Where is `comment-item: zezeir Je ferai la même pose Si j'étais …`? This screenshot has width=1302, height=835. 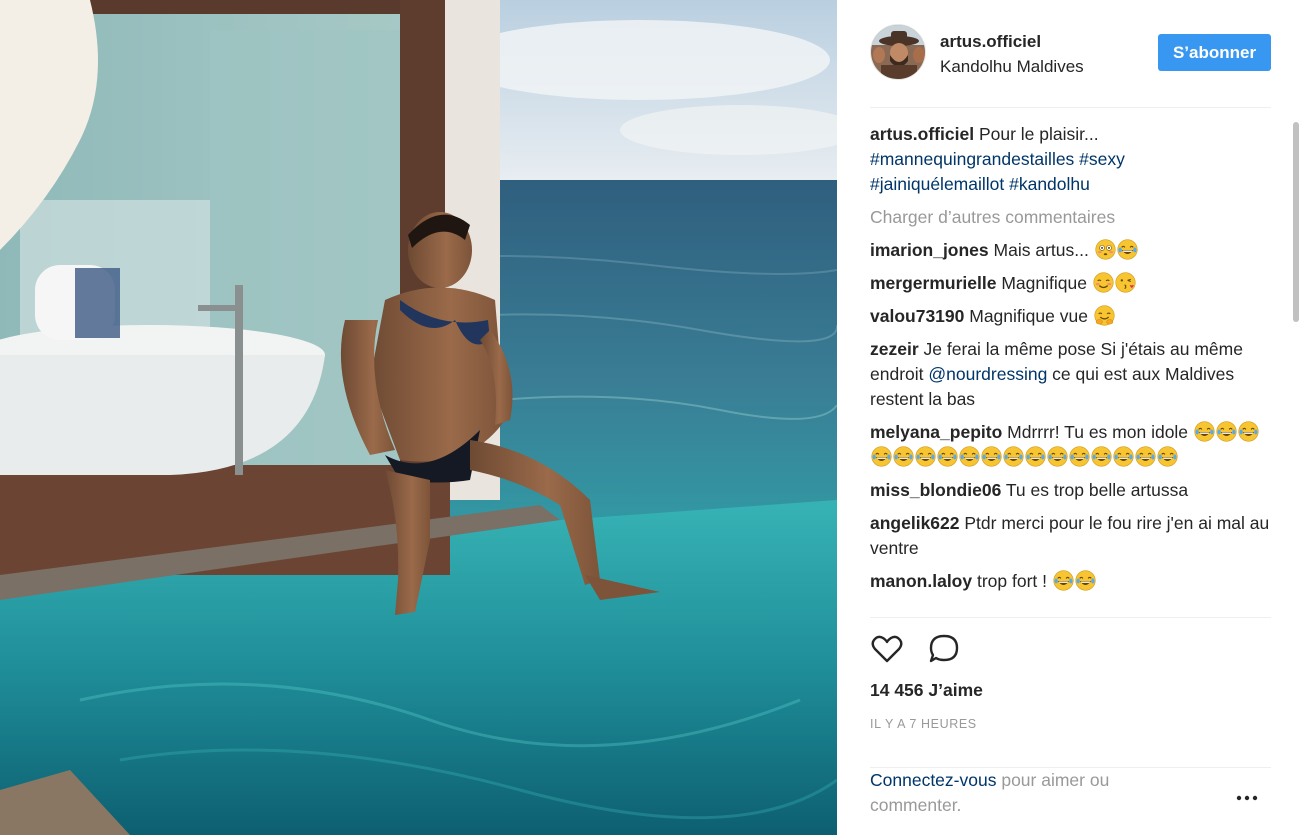
comment-item: zezeir Je ferai la même pose Si j'étais … is located at coordinates (1080, 374).